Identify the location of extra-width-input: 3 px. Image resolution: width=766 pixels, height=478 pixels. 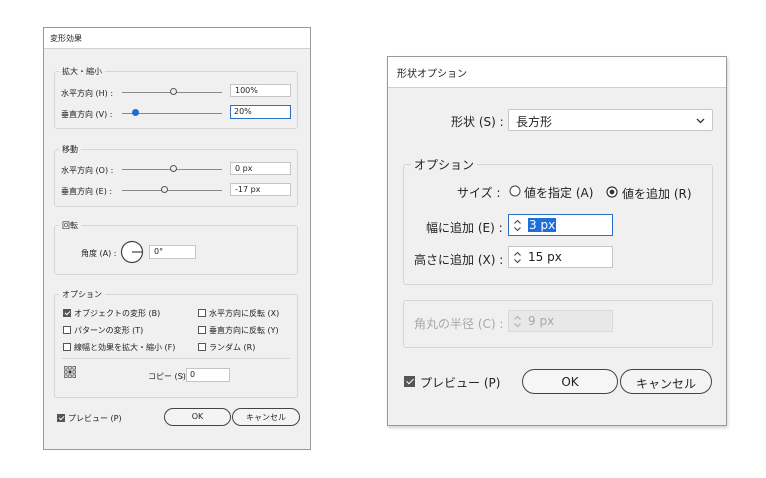
(560, 225).